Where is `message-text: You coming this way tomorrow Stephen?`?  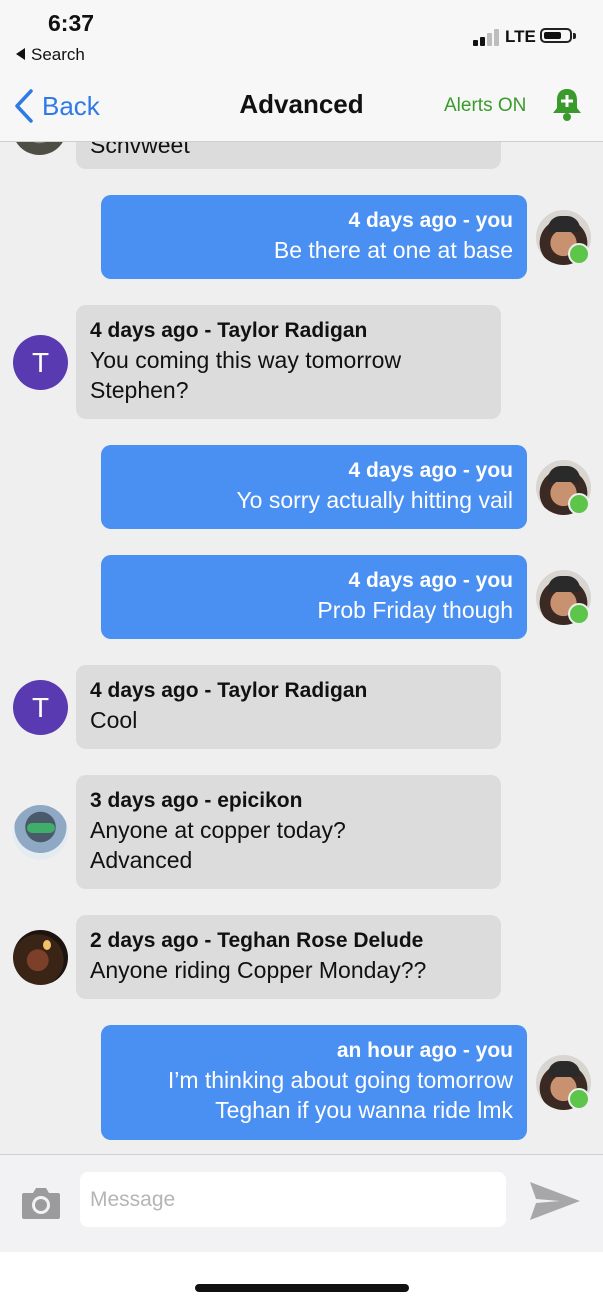
message-text: You coming this way tomorrow Stephen? is located at coordinates (246, 375).